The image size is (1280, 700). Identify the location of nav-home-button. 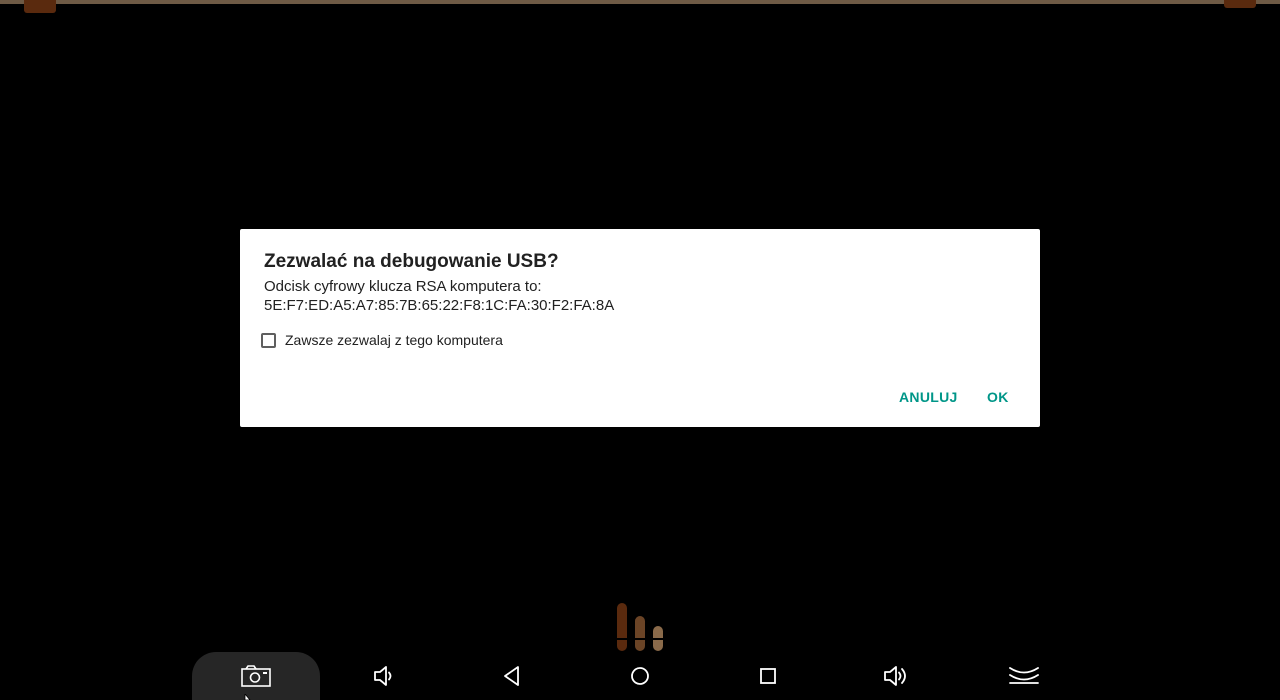
(640, 676).